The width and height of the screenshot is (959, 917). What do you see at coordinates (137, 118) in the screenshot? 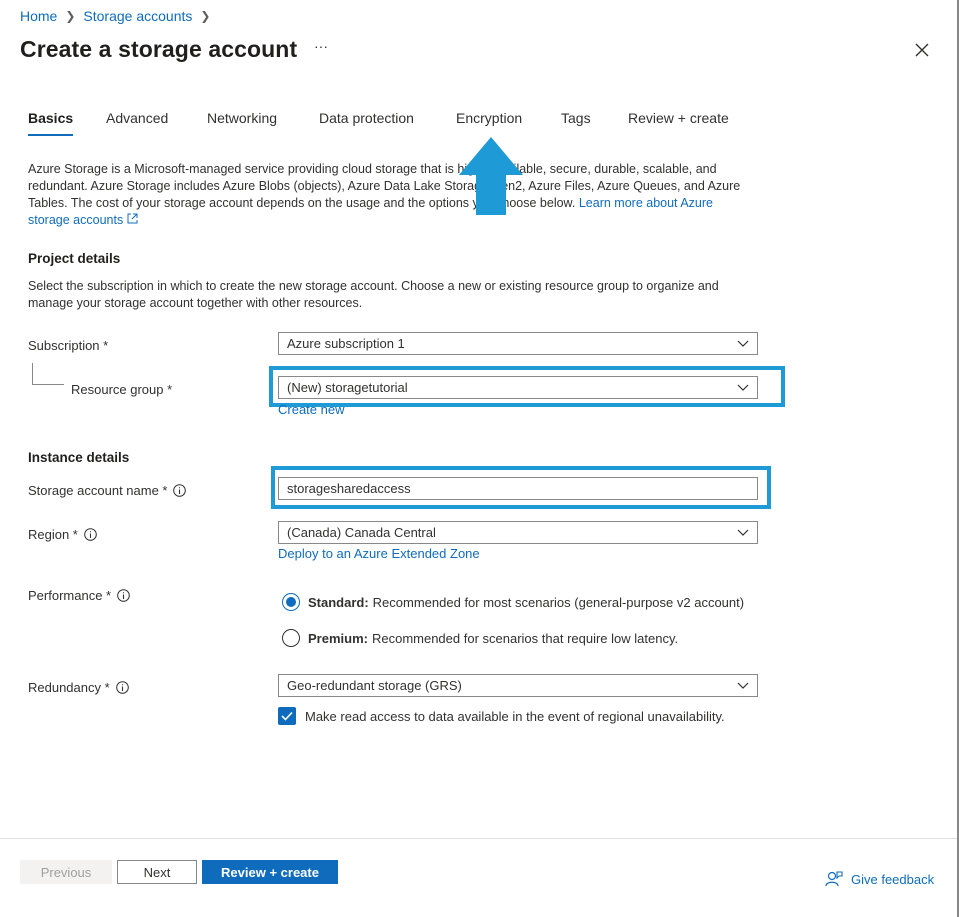
I see `tab-advanced: Advanced` at bounding box center [137, 118].